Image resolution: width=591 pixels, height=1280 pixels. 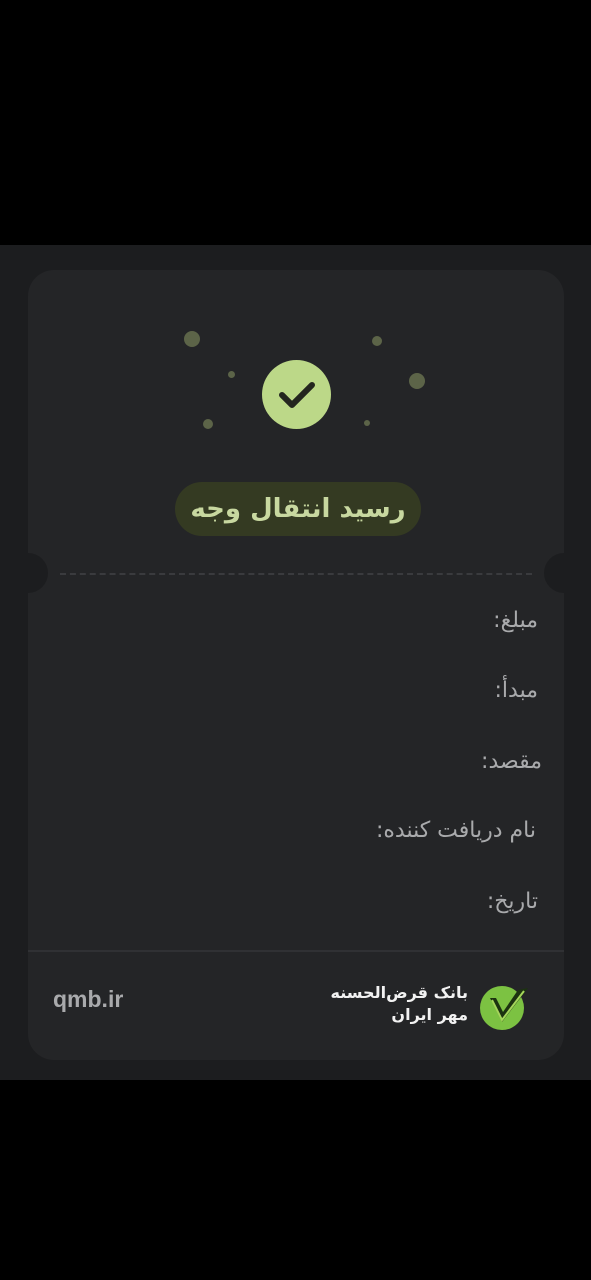 I want to click on bank-website-link: qmb.ir, so click(x=88, y=999).